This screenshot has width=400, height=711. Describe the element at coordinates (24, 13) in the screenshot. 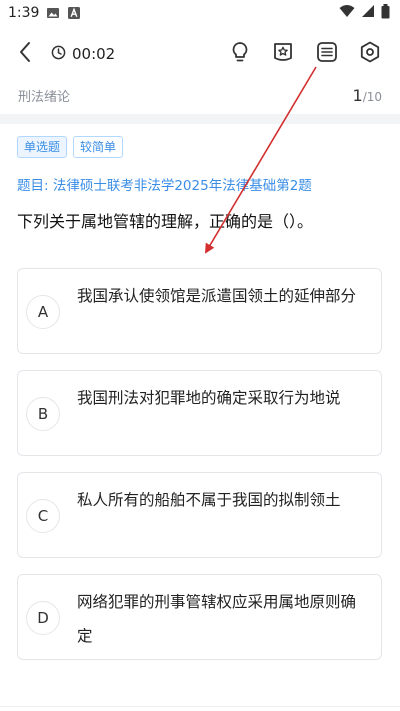

I see `status-time: 1:39` at that location.